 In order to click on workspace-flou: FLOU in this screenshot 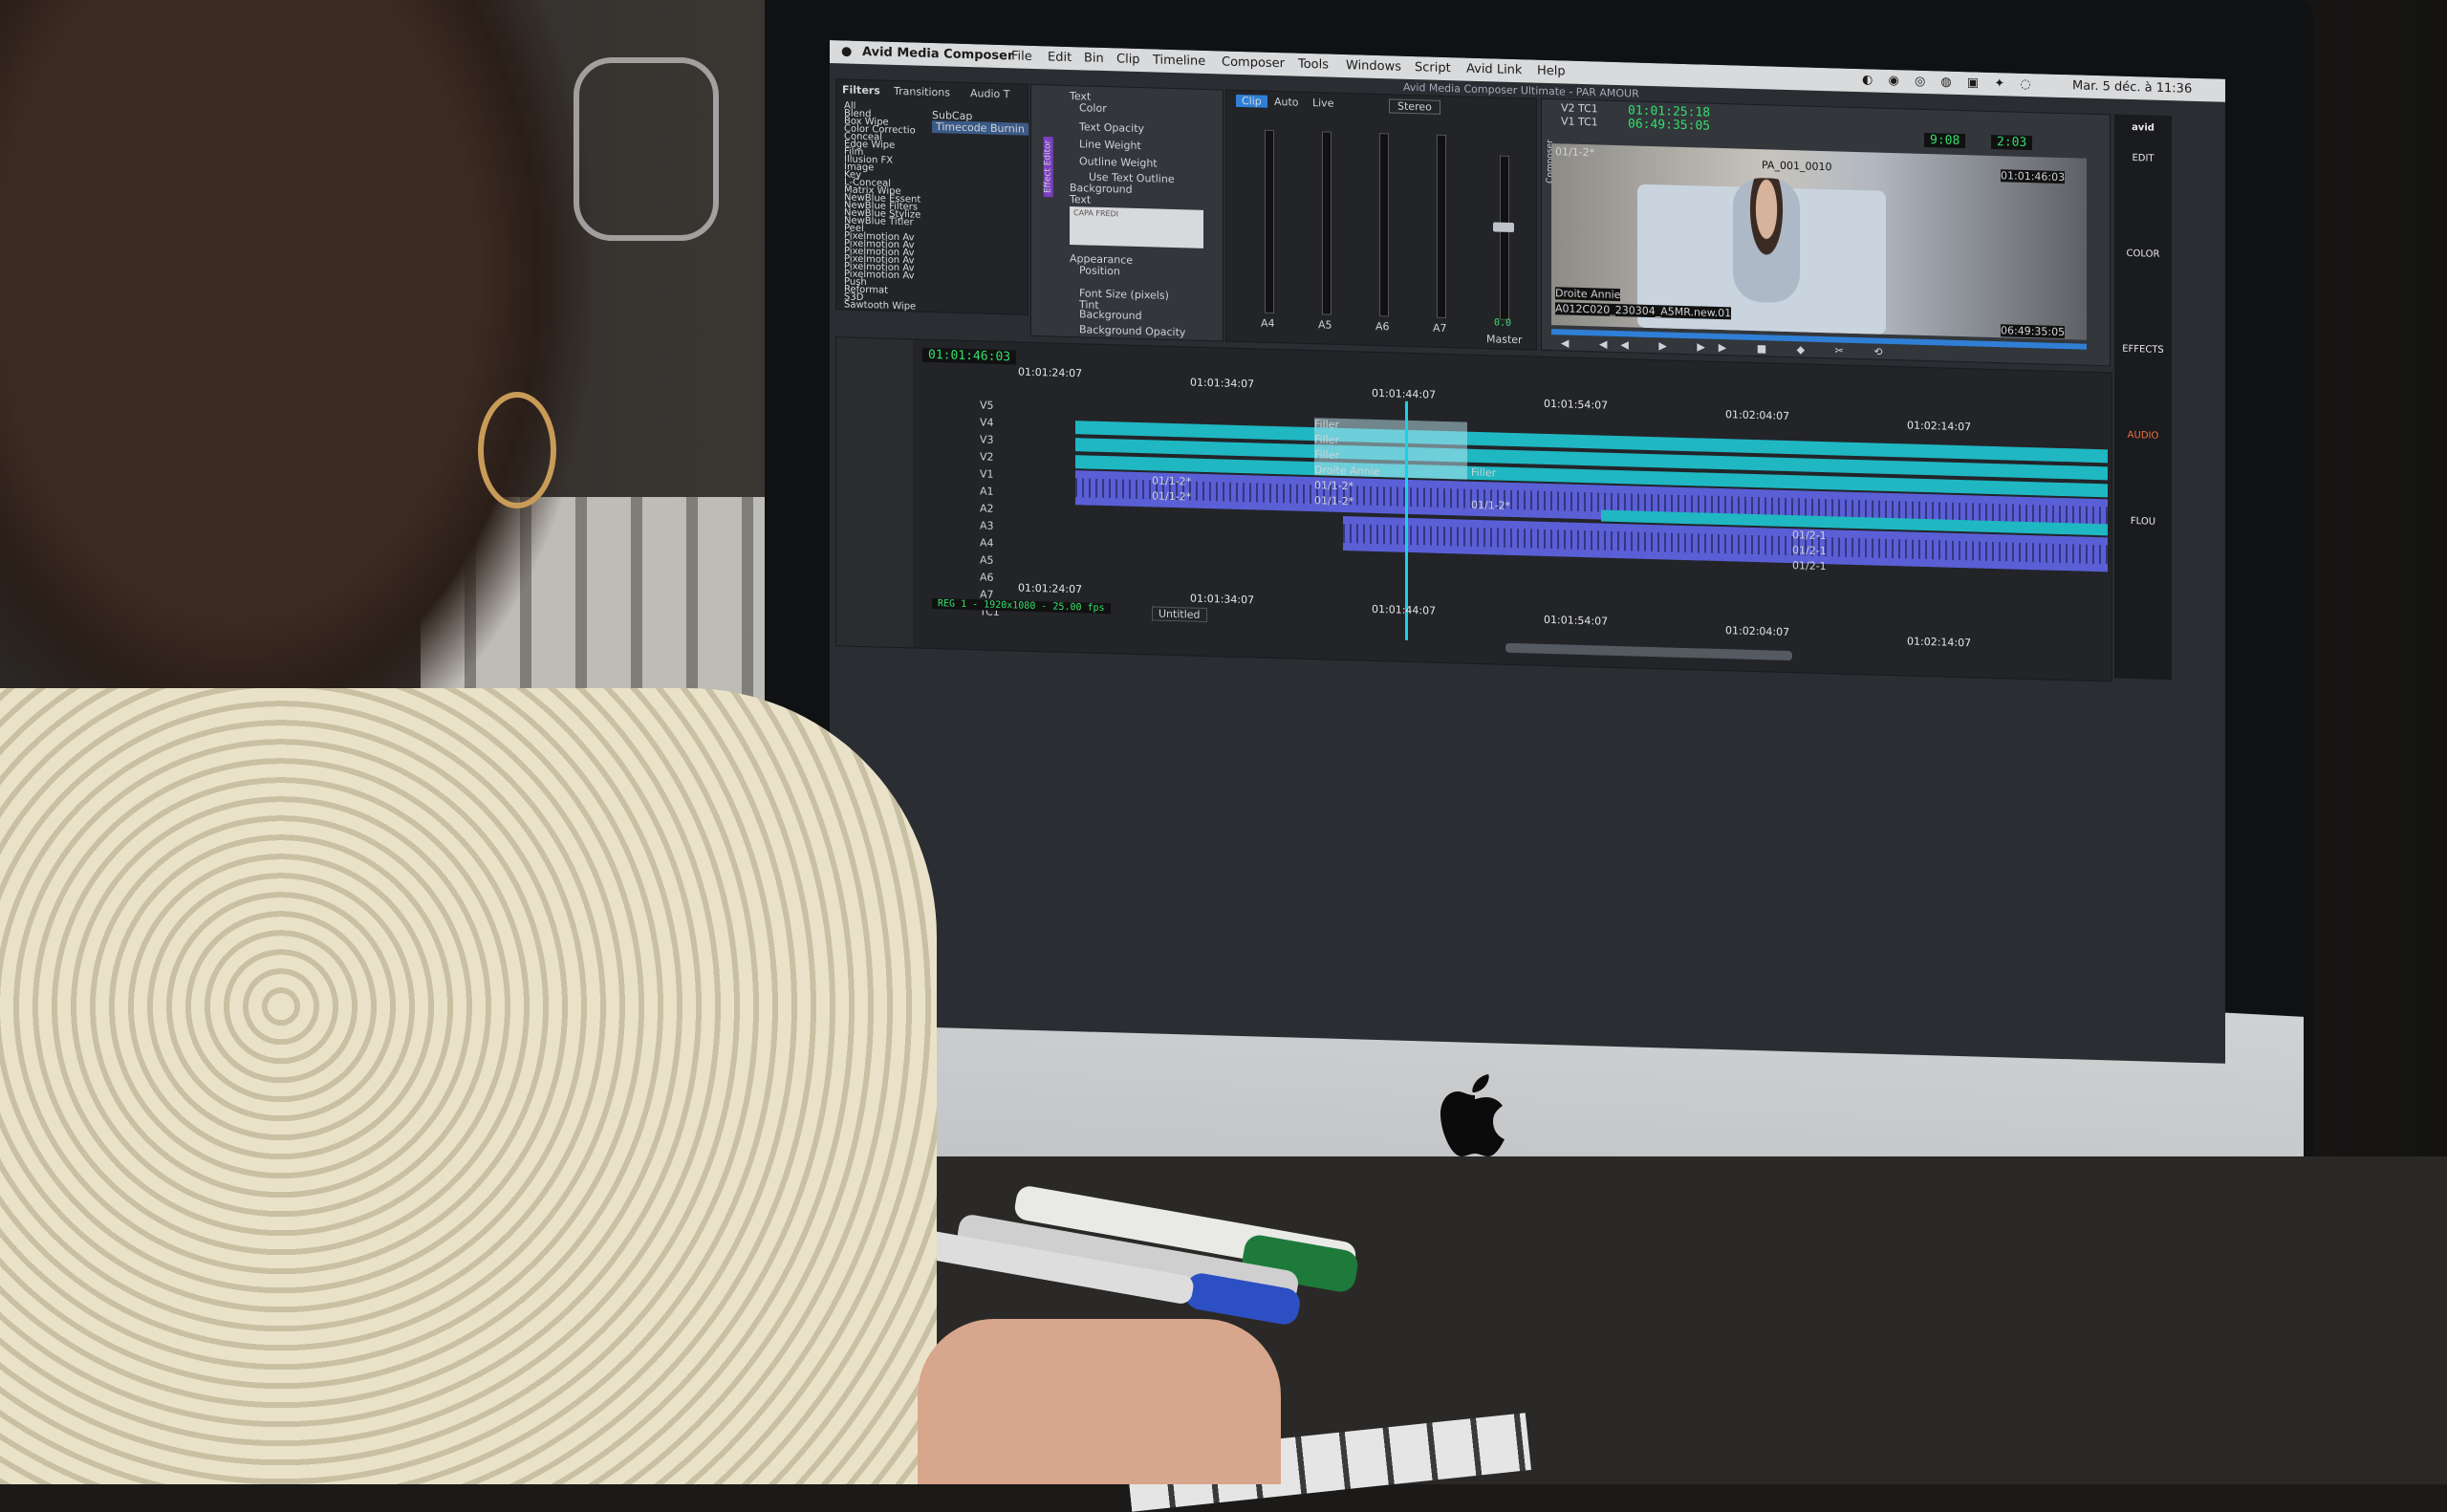, I will do `click(2143, 522)`.